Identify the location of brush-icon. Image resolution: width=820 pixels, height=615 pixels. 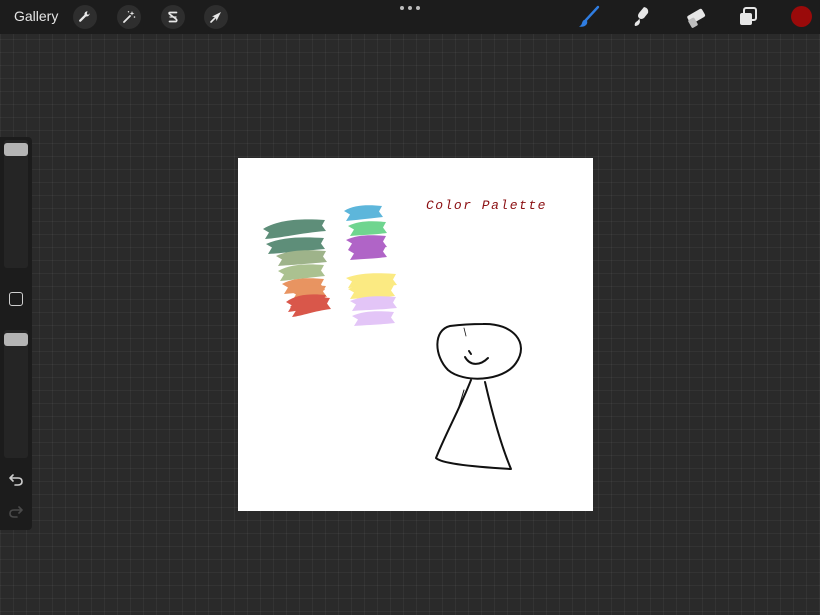
(589, 16).